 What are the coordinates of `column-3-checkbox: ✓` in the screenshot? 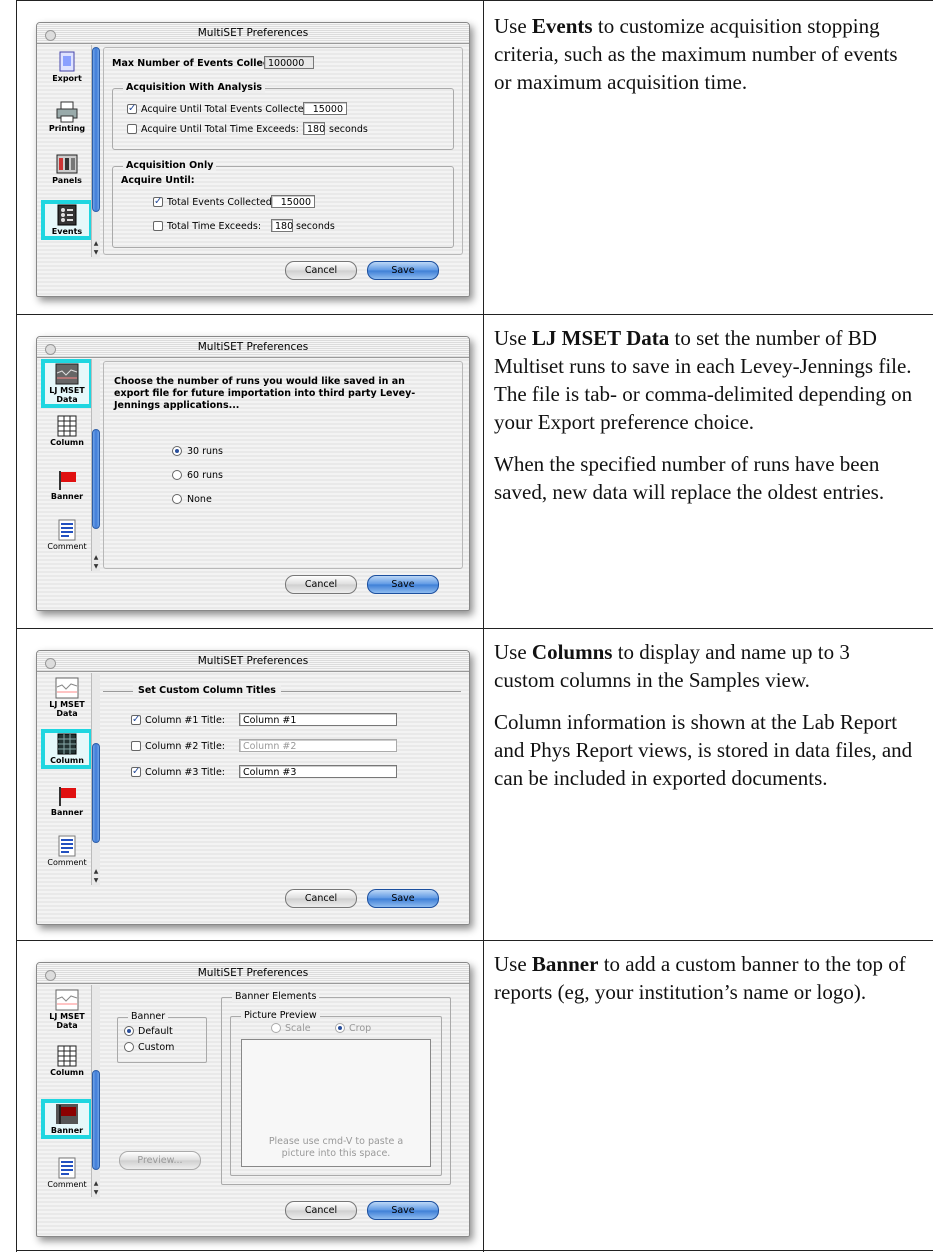 It's located at (136, 772).